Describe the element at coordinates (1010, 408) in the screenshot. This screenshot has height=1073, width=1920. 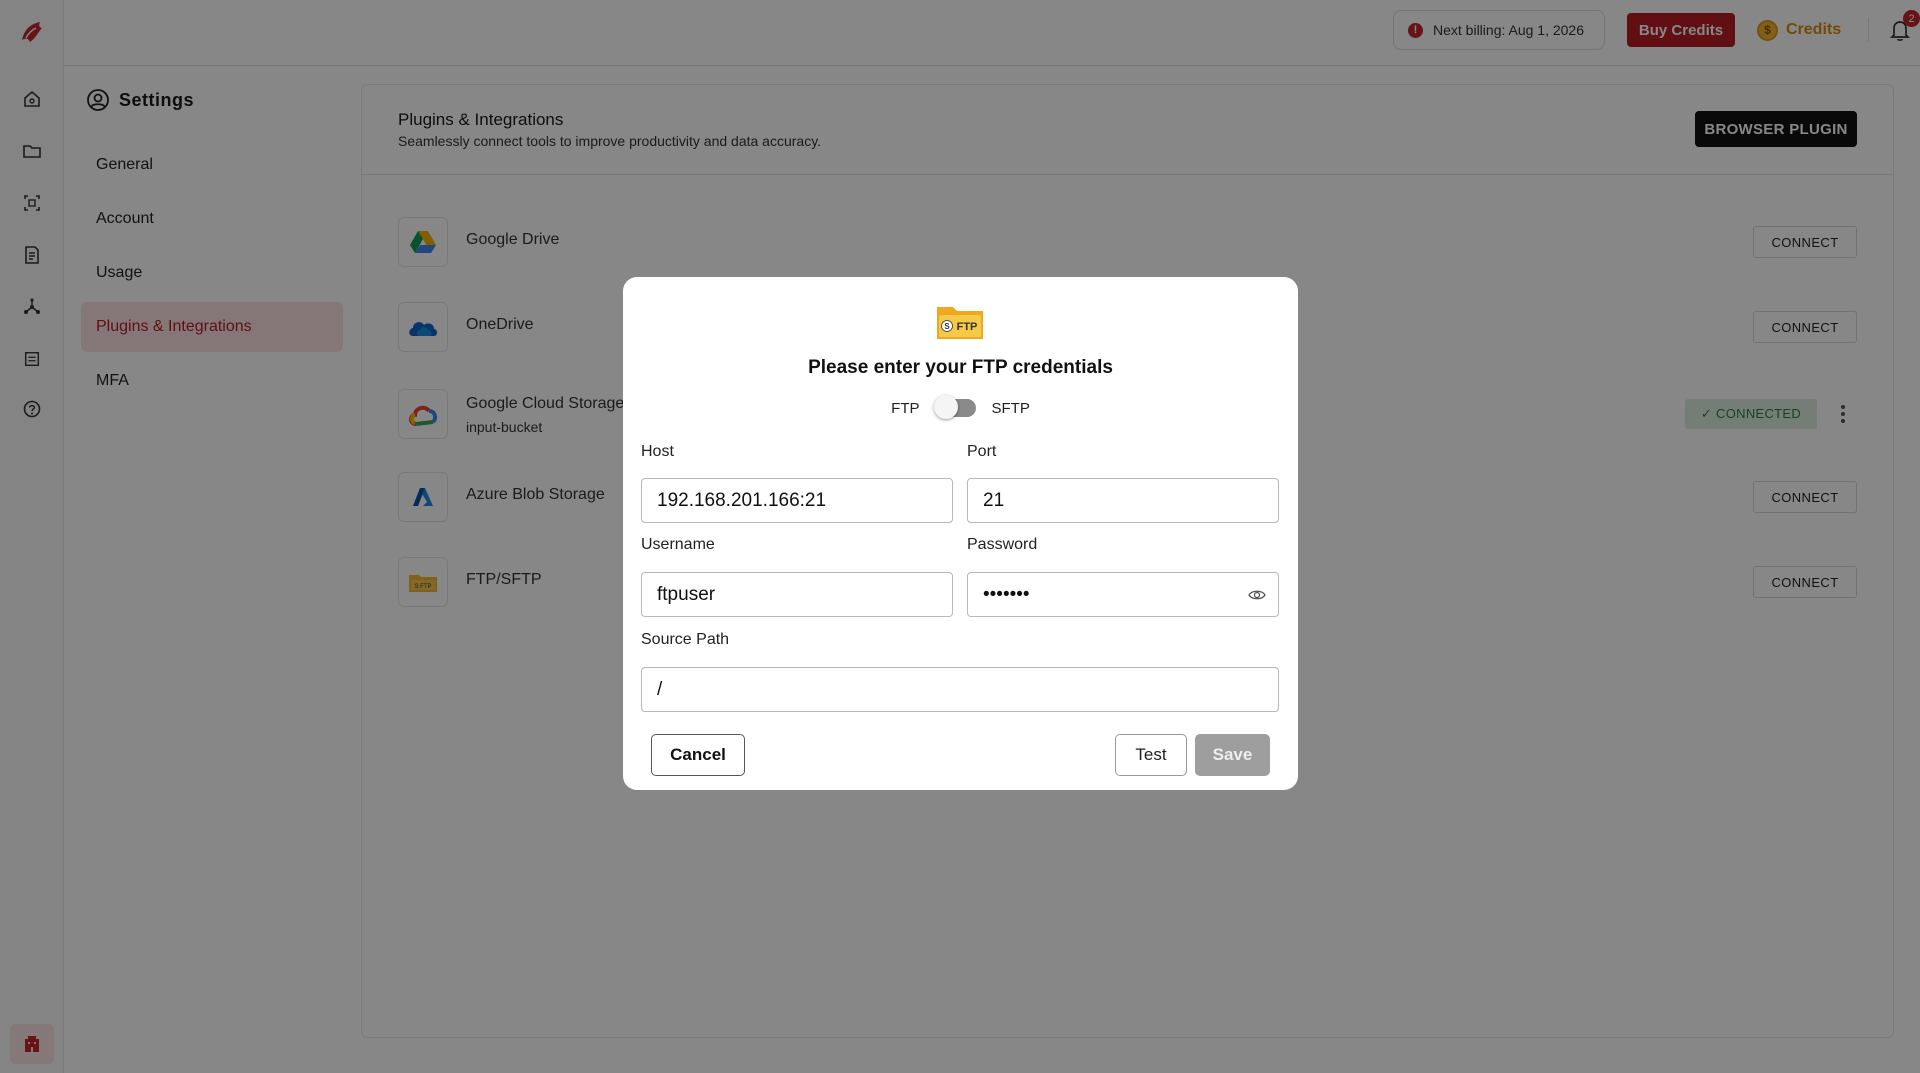
I see `toggle-label-sftp: SFTP` at that location.